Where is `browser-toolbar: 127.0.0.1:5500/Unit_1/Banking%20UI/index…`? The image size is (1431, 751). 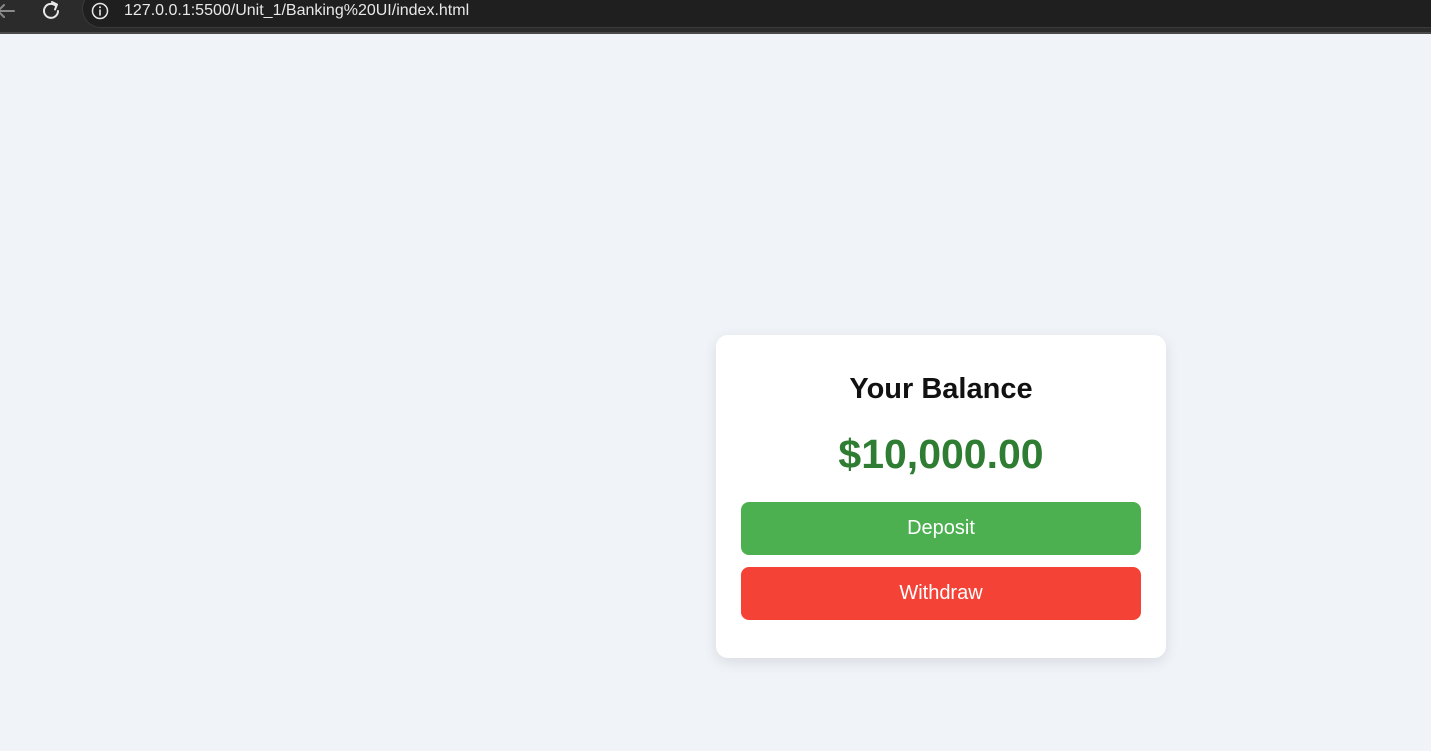
browser-toolbar: 127.0.0.1:5500/Unit_1/Banking%20UI/index… is located at coordinates (715, 17).